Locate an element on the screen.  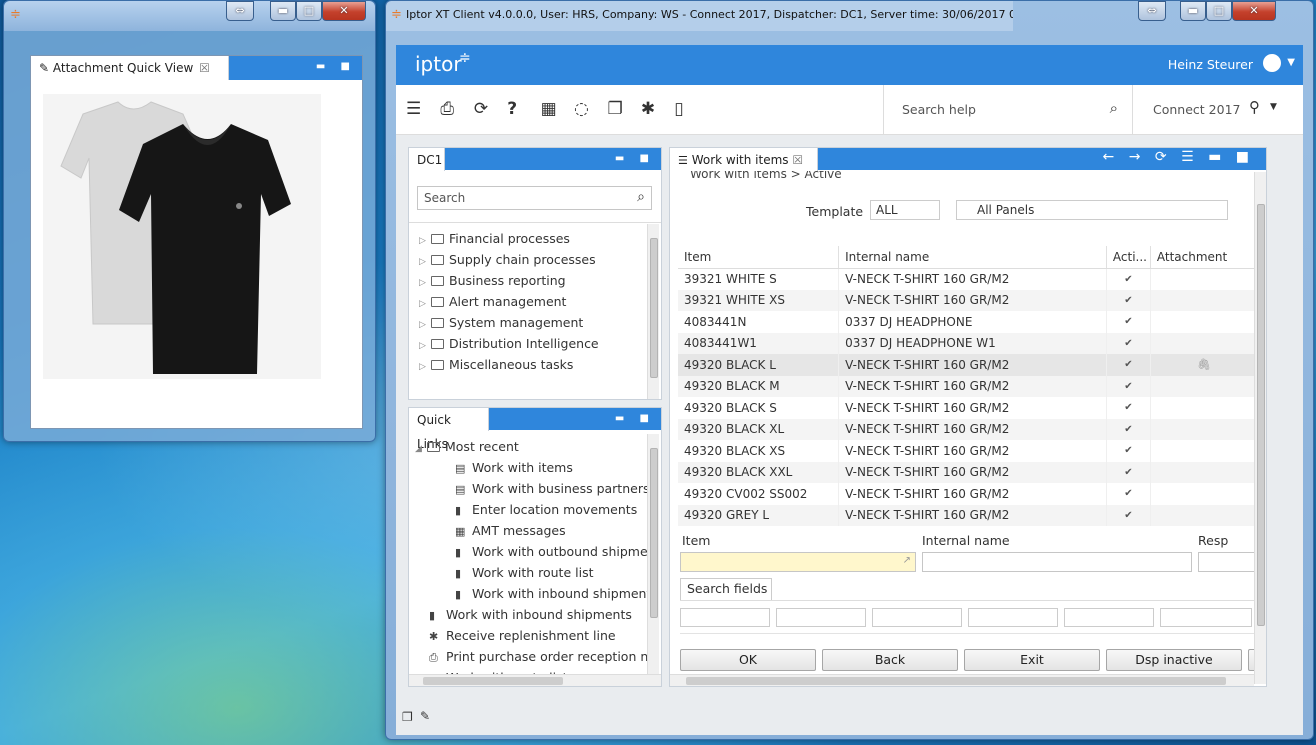
filter-name-input is located at coordinates (1057, 562).